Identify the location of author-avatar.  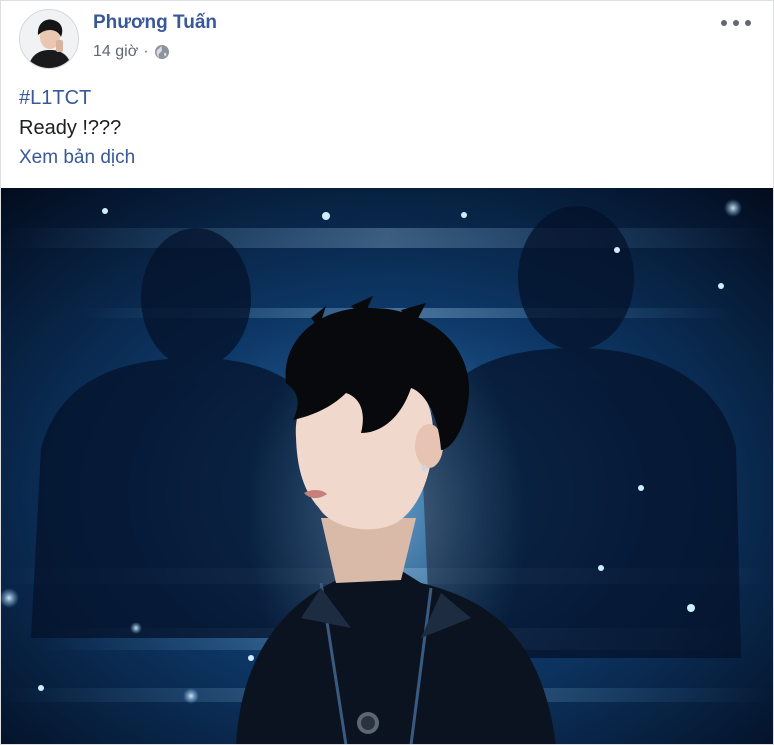
(49, 39).